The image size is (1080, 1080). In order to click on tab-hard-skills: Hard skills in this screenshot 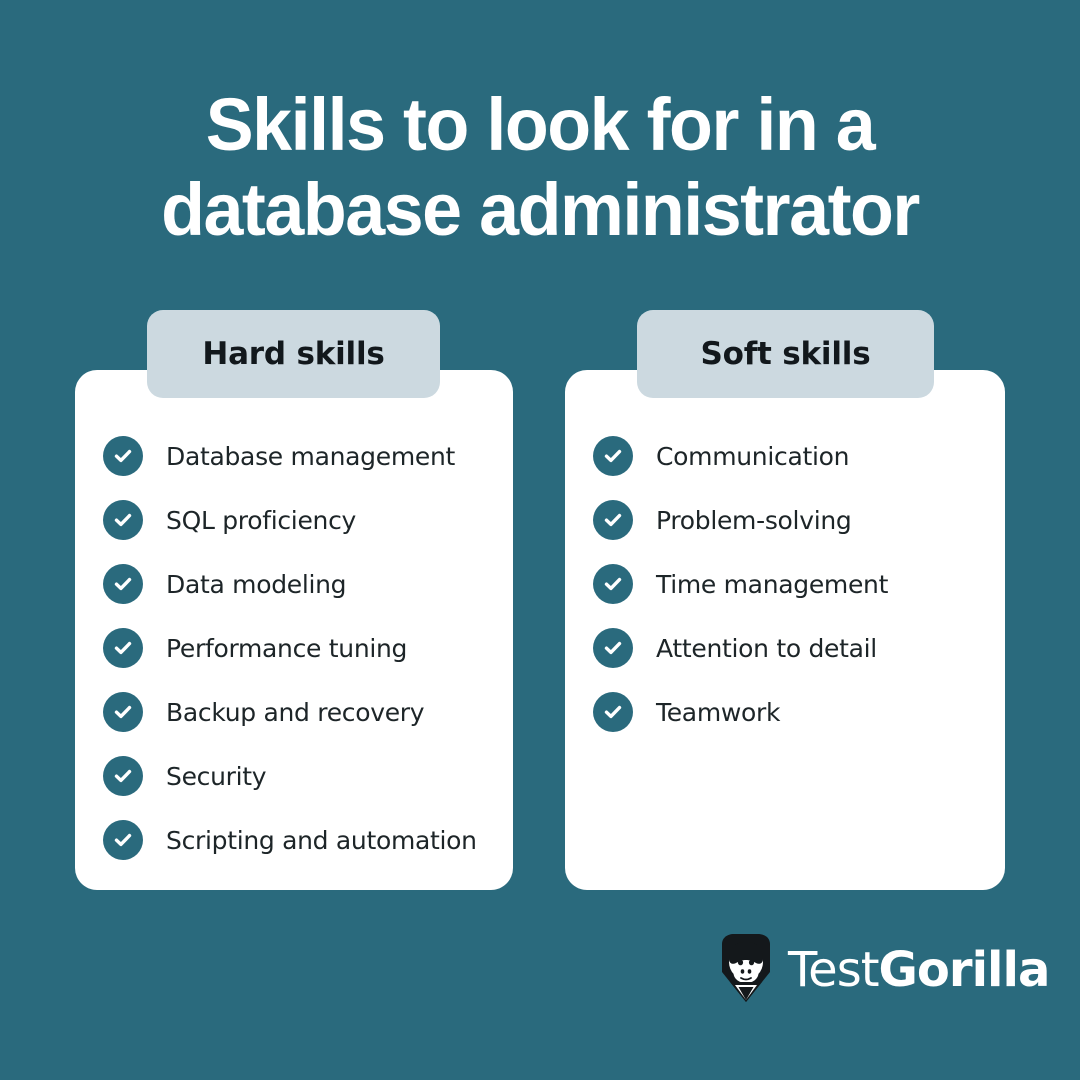, I will do `click(293, 354)`.